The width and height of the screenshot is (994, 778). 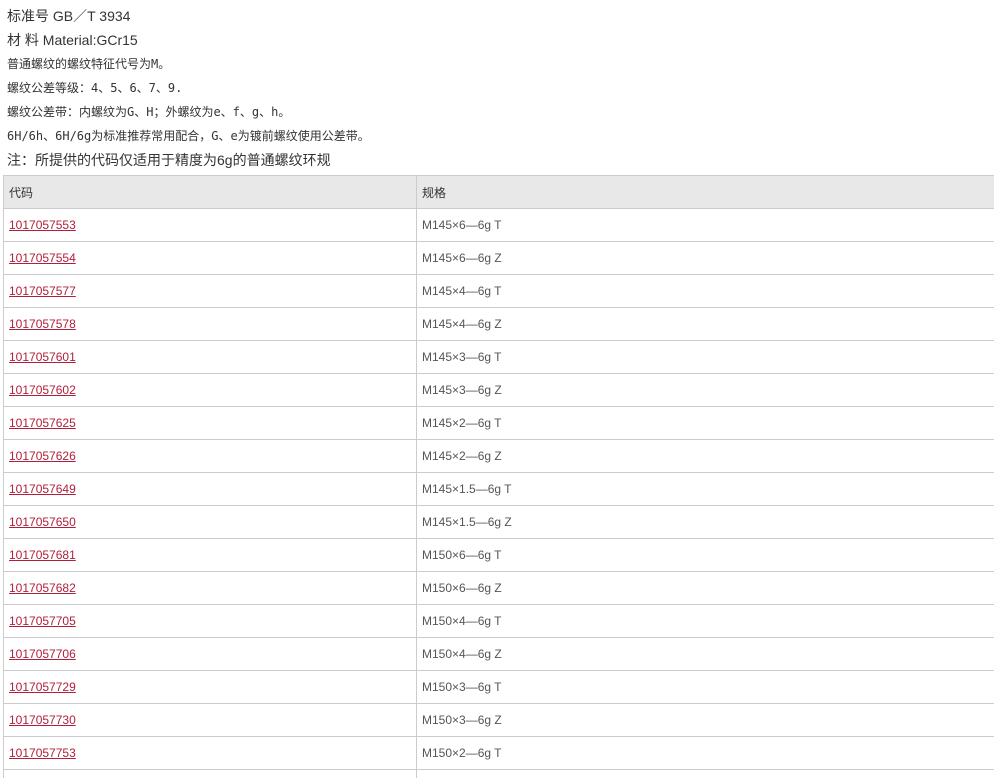 I want to click on code-cell: 1017057682, so click(x=210, y=588).